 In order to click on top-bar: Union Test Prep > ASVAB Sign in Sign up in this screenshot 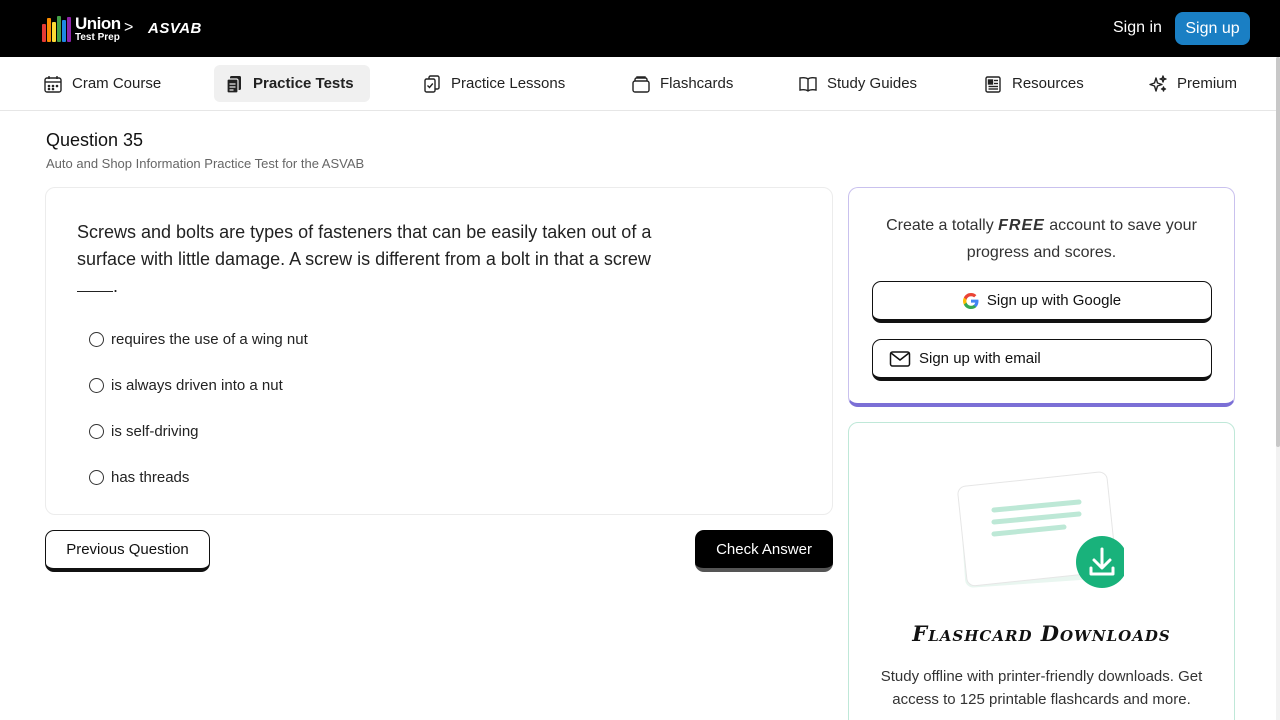, I will do `click(640, 28)`.